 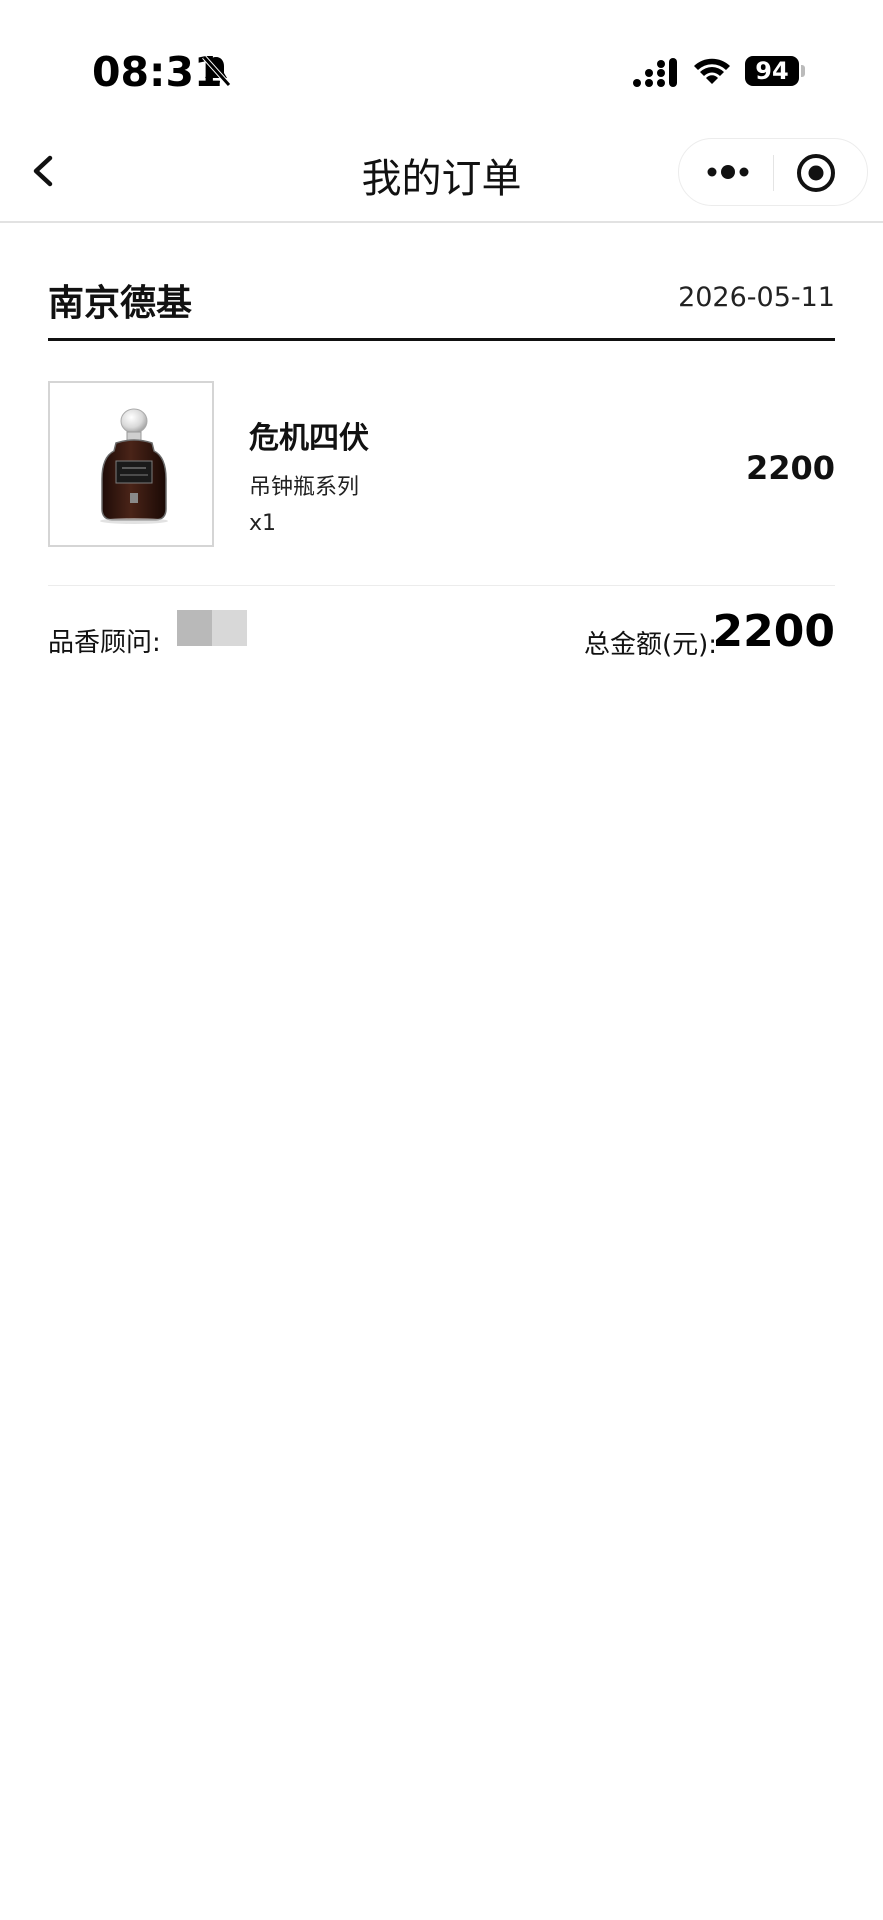 What do you see at coordinates (120, 303) in the screenshot?
I see `store-name: 南京德基` at bounding box center [120, 303].